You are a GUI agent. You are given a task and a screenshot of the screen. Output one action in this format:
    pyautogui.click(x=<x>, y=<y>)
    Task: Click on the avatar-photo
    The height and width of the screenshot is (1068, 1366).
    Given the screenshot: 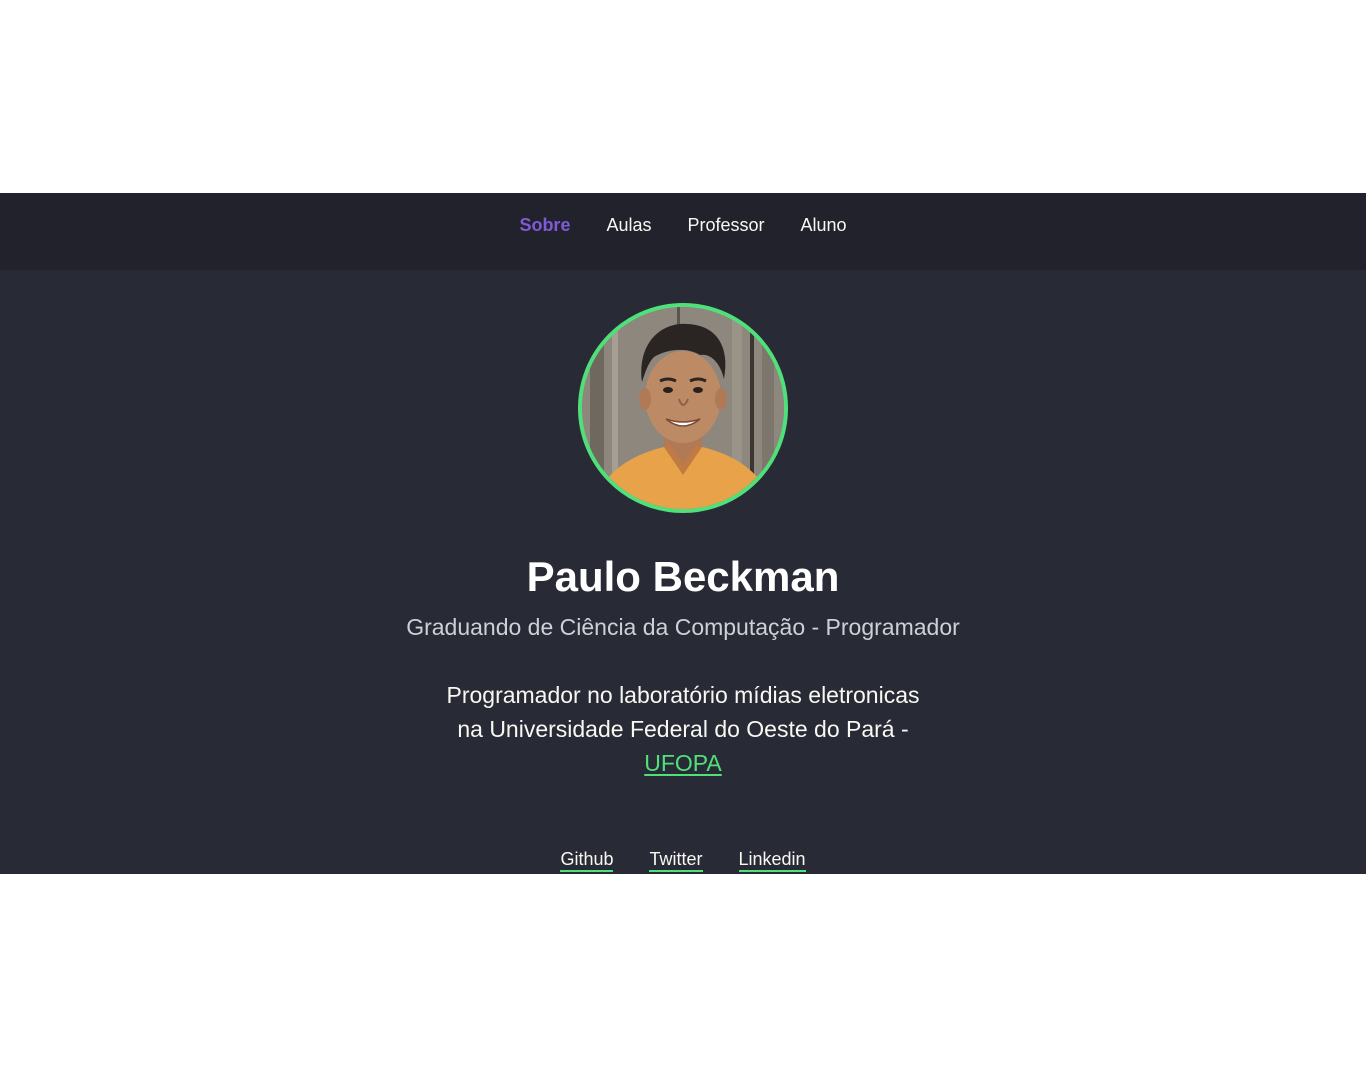 What is the action you would take?
    pyautogui.click(x=683, y=408)
    